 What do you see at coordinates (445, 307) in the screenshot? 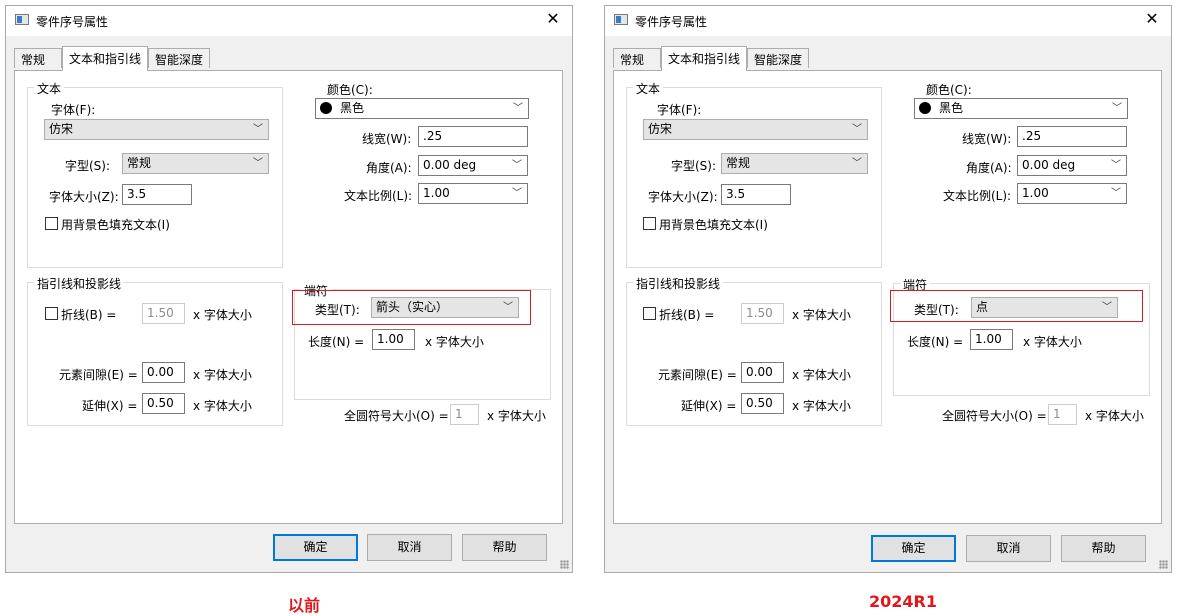
I see `terminator-type-select: 箭头（实心） ﹀` at bounding box center [445, 307].